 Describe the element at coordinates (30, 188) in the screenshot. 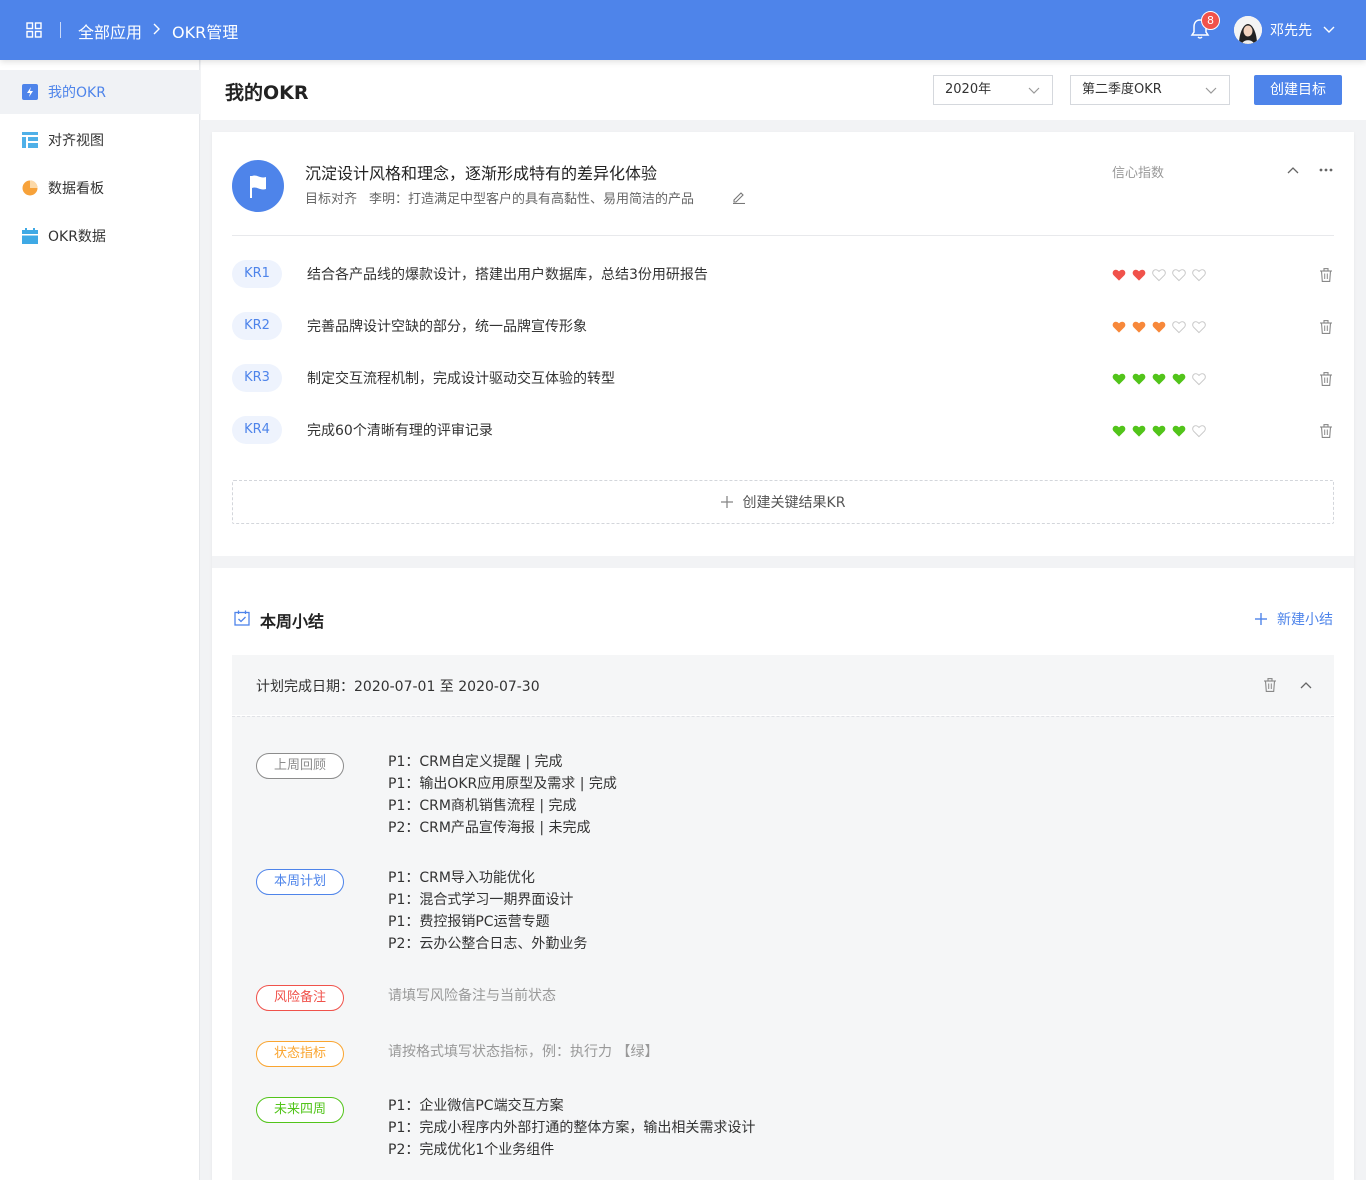

I see `pie-chart-icon` at that location.